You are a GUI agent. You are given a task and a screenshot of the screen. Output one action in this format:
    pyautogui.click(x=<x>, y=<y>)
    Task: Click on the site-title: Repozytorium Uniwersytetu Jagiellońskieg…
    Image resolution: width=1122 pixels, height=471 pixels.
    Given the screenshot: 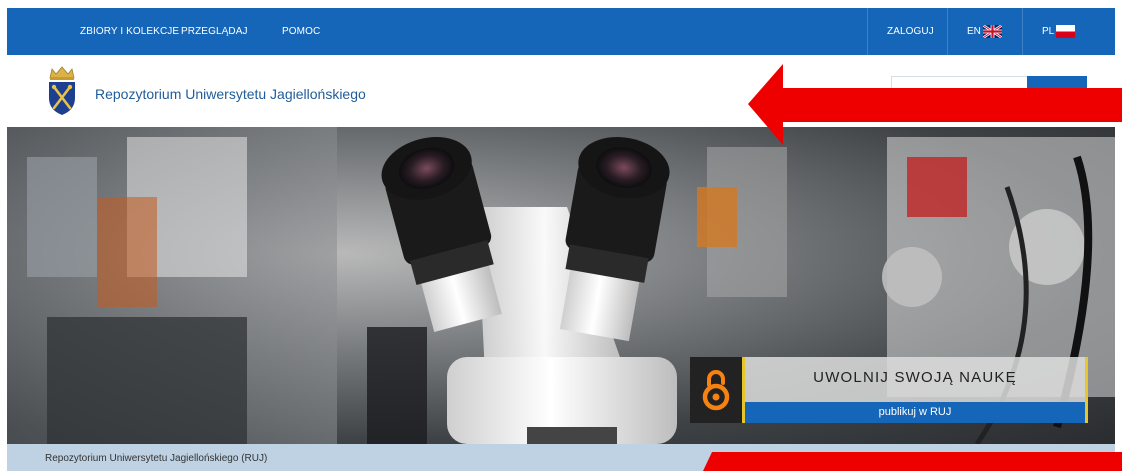 What is the action you would take?
    pyautogui.click(x=230, y=94)
    